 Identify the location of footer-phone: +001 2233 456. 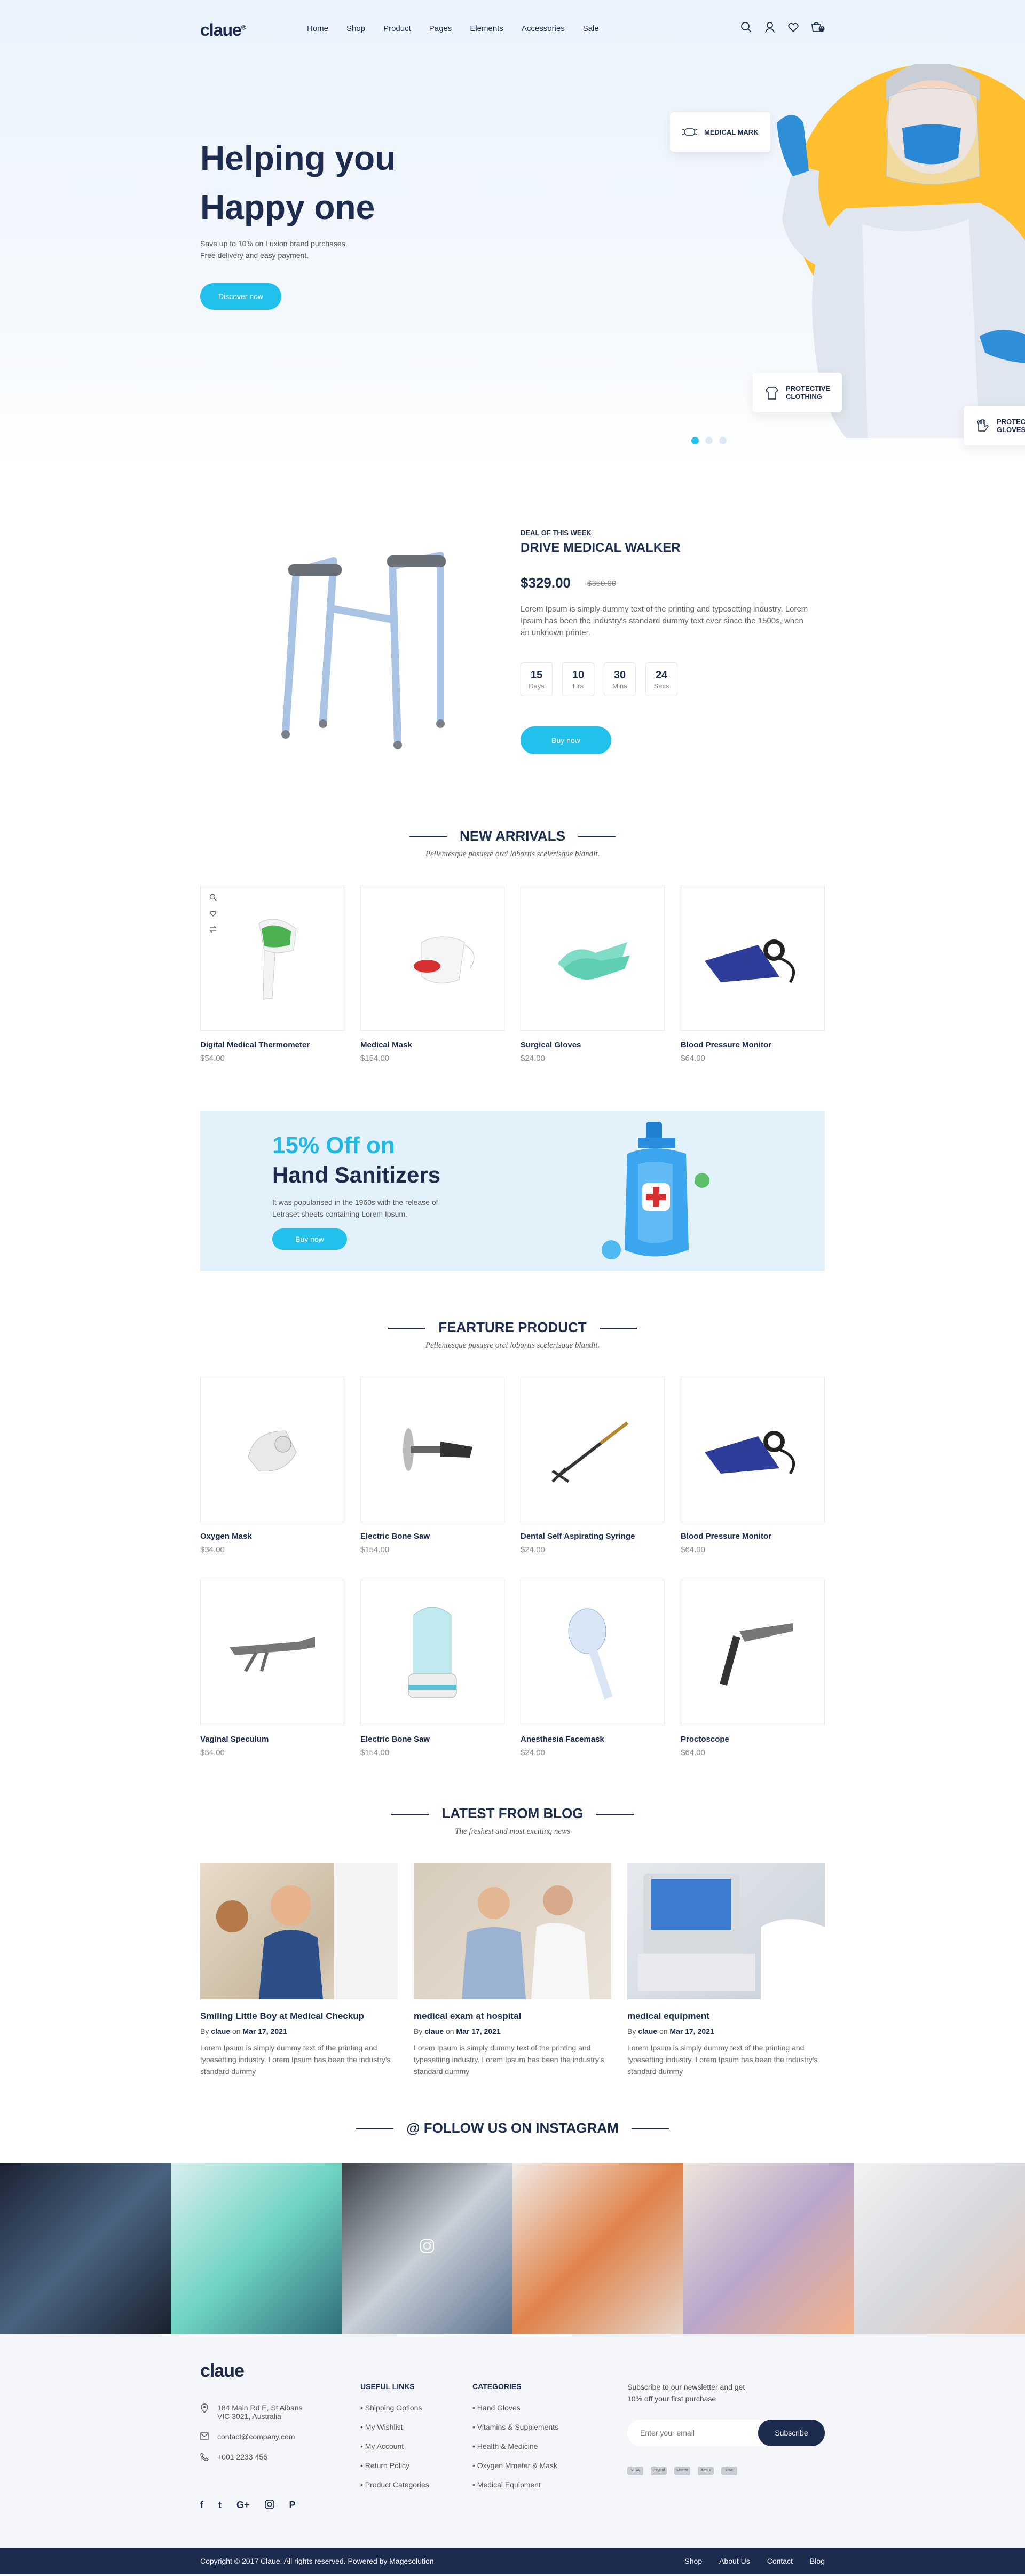
(242, 2457).